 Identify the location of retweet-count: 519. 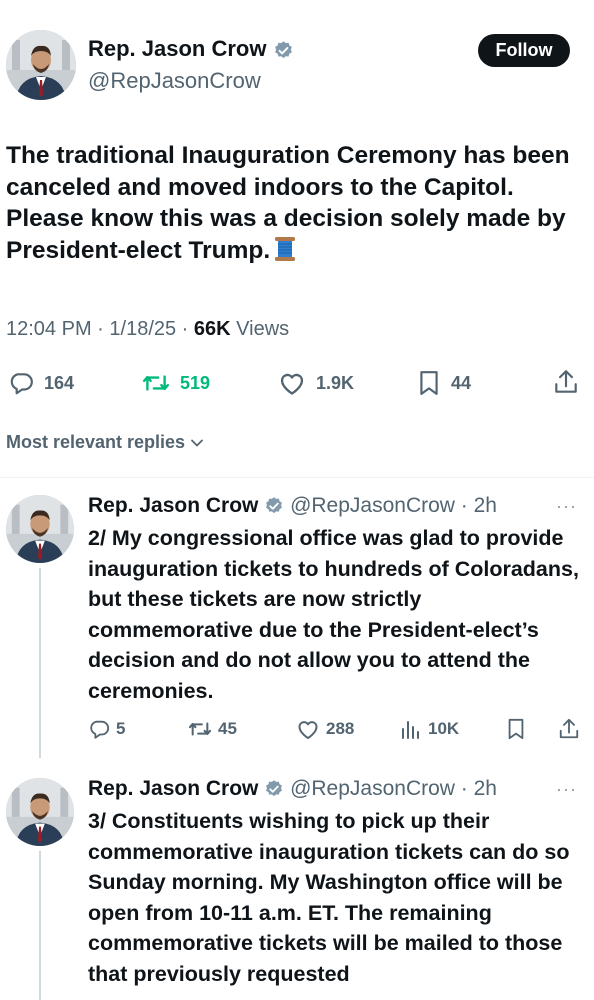
(195, 382).